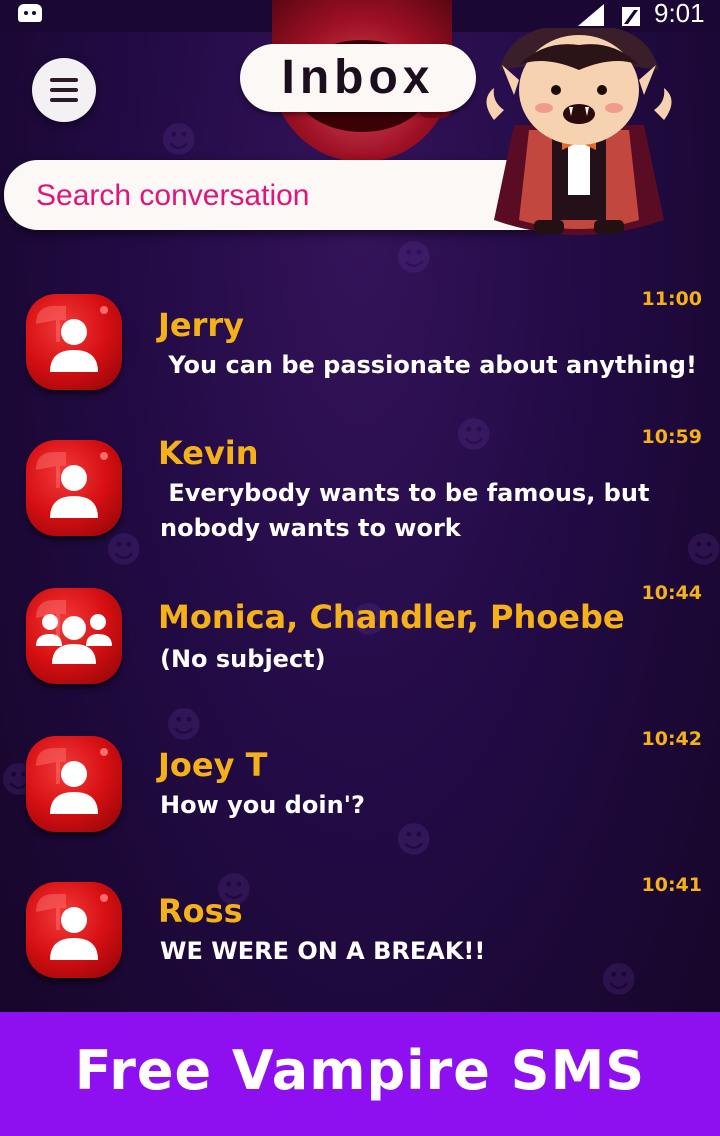 Image resolution: width=720 pixels, height=1136 pixels. I want to click on vampire-mascot-icon, so click(579, 131).